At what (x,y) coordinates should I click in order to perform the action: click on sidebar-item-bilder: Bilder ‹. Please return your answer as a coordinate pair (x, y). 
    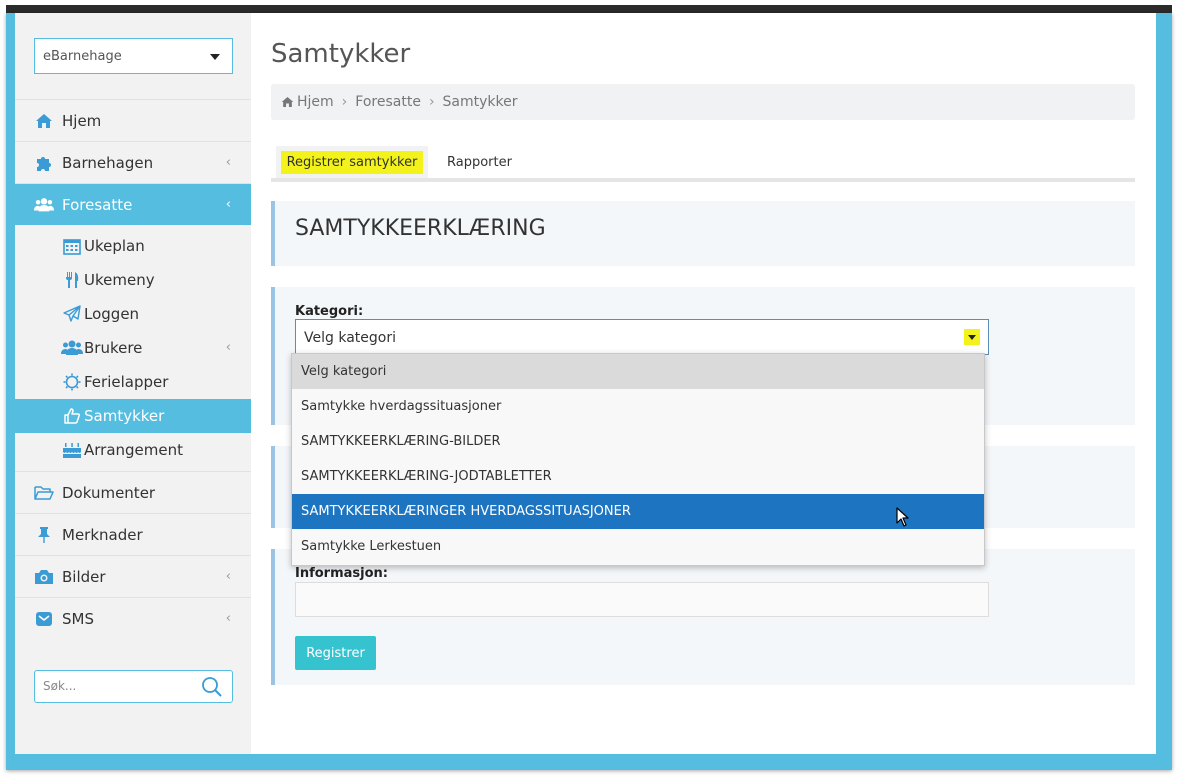
    Looking at the image, I should click on (133, 576).